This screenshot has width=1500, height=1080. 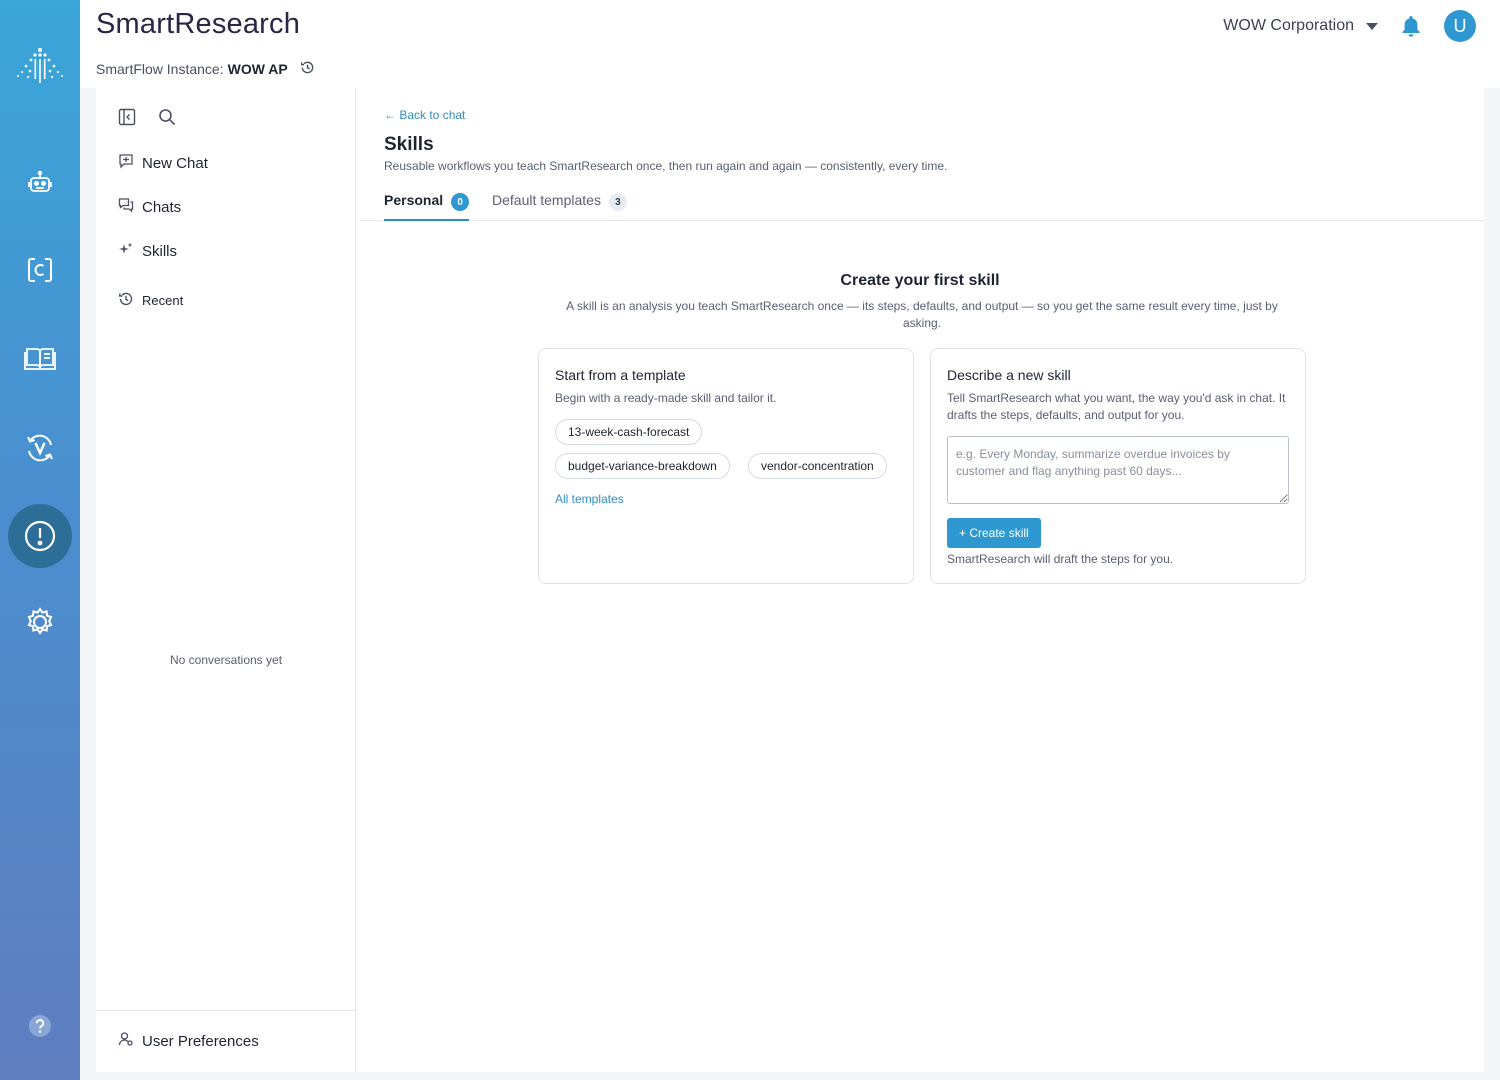 I want to click on page-title: Skills, so click(x=409, y=144).